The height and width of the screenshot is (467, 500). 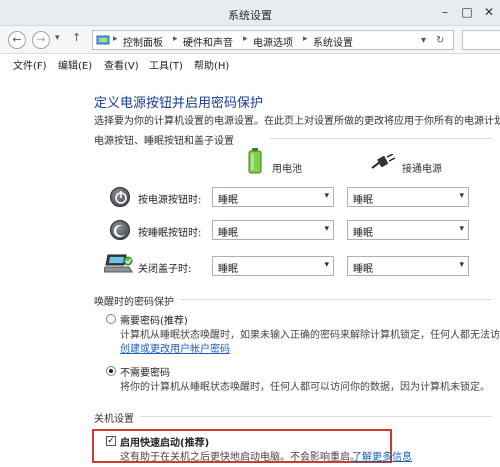 What do you see at coordinates (383, 161) in the screenshot?
I see `power-plug-icon` at bounding box center [383, 161].